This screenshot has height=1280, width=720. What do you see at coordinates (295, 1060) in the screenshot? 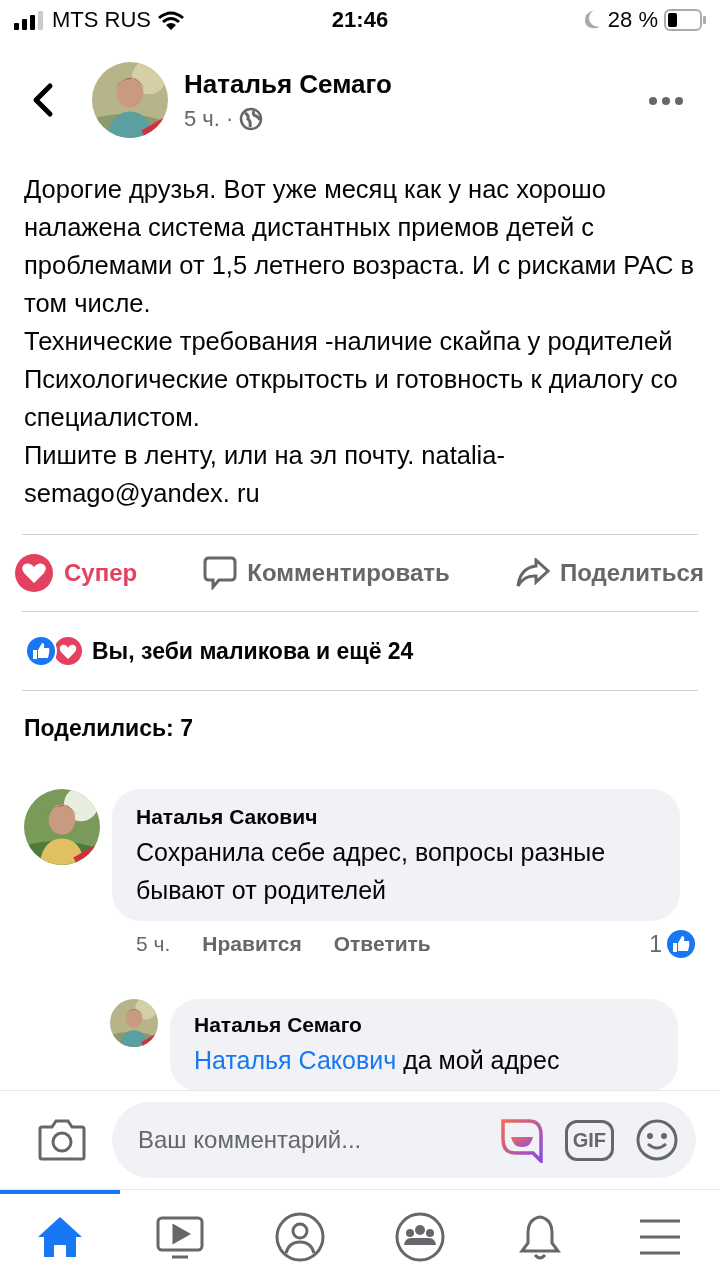
I see `mention-link: Наталья Сакович` at bounding box center [295, 1060].